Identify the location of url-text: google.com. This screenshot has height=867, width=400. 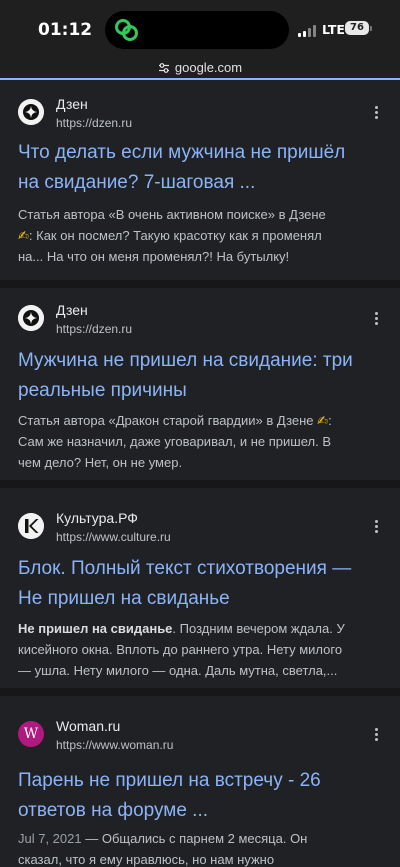
(208, 67).